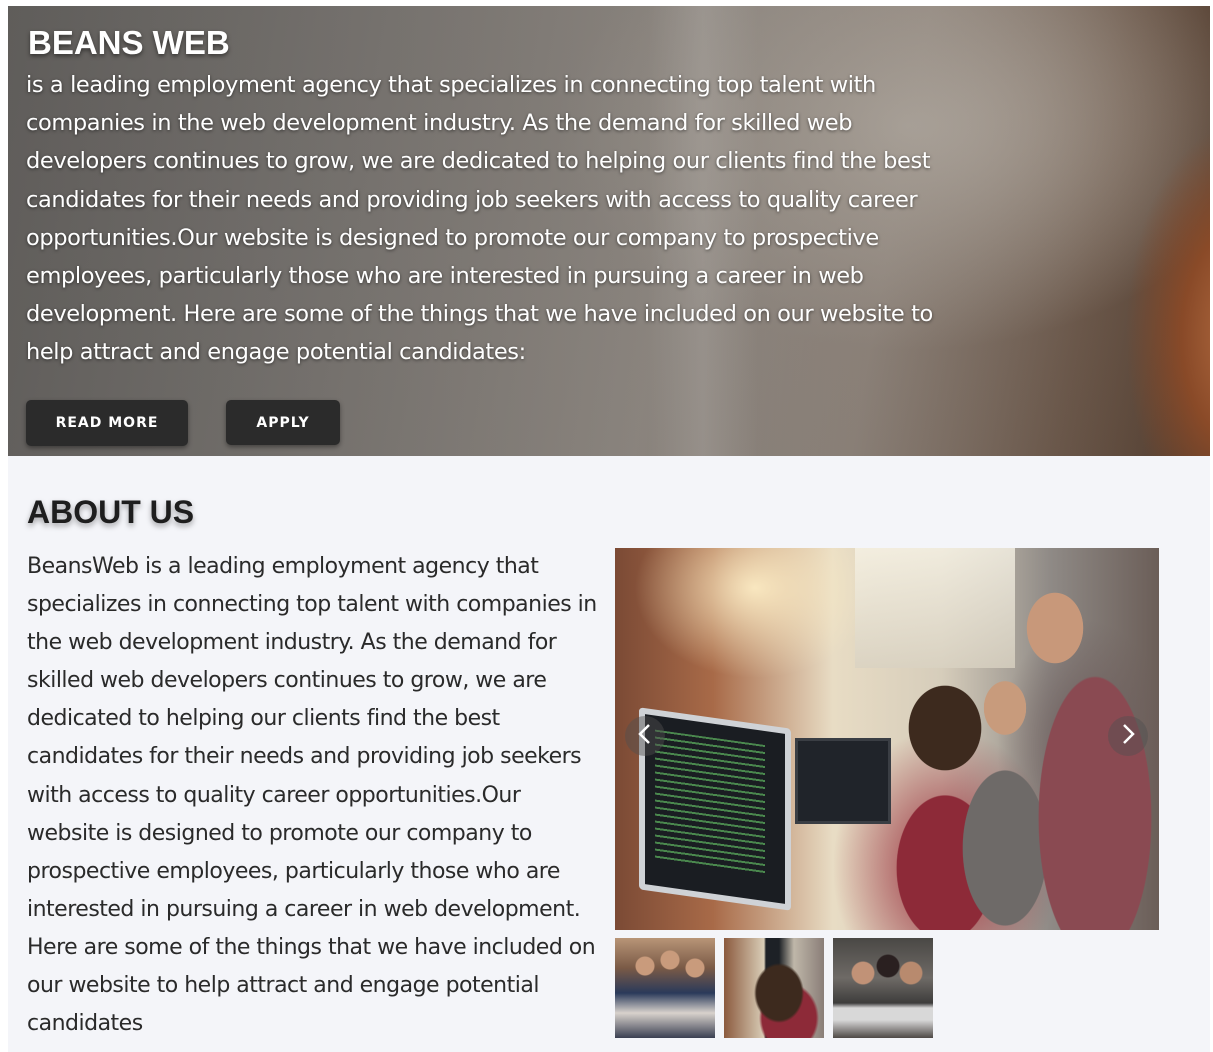 This screenshot has width=1213, height=1052. I want to click on carousel-next-button, so click(1128, 736).